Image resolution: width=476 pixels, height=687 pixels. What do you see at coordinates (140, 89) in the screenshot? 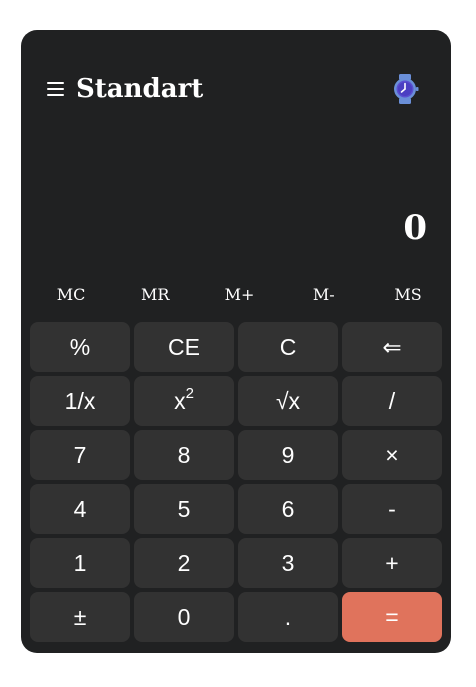
I see `page-title: Standart` at bounding box center [140, 89].